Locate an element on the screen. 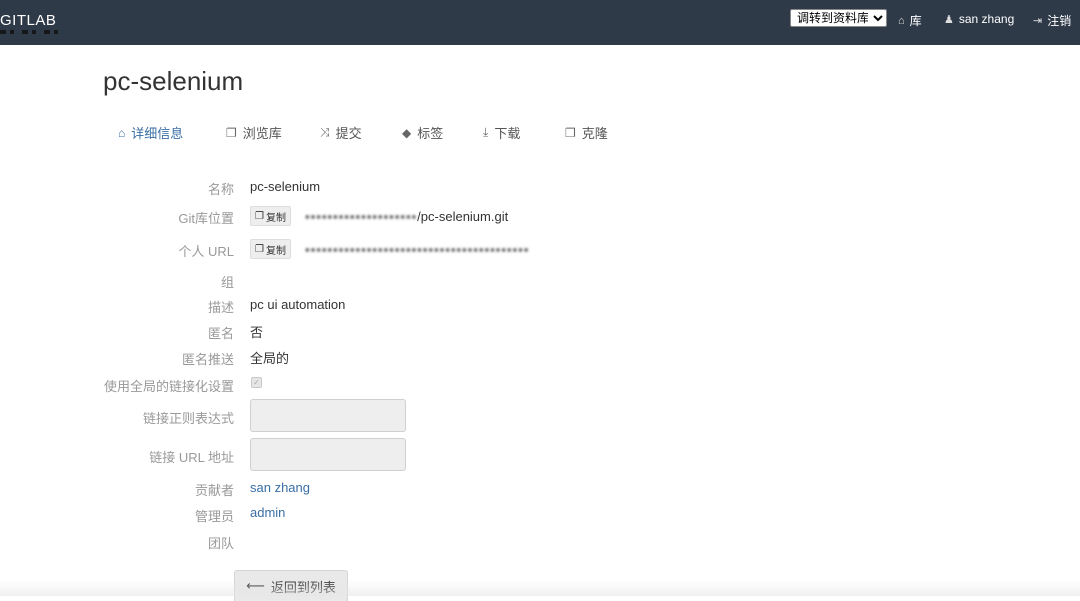 The width and height of the screenshot is (1080, 601). use-global-link-checkbox: ✓ is located at coordinates (256, 382).